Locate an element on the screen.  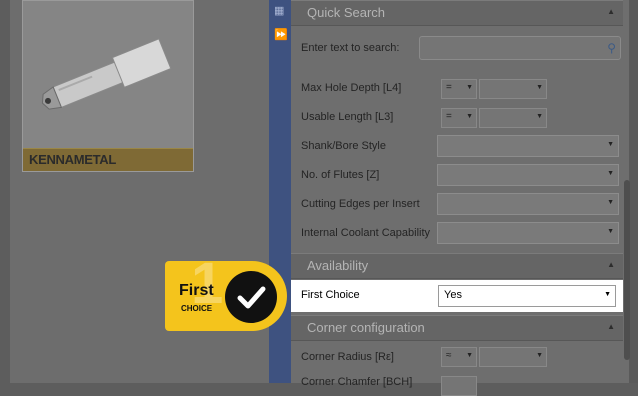
operator-select-usable-length: = ▼ is located at coordinates (459, 118).